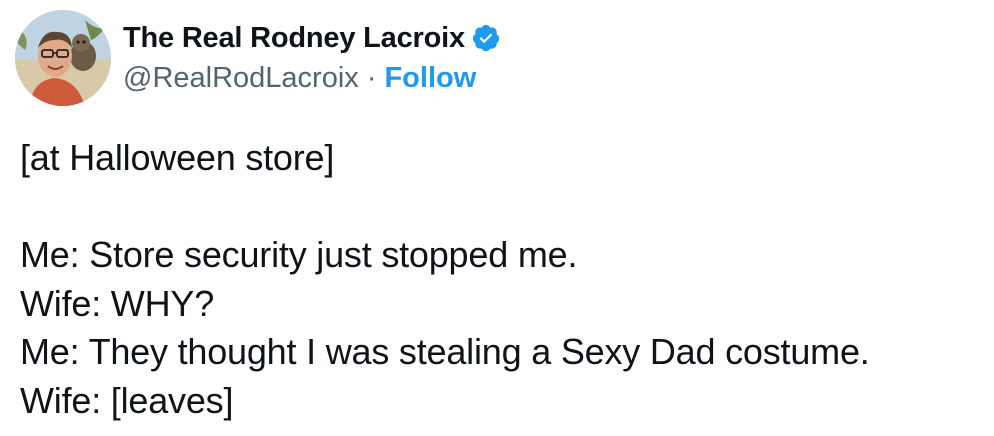 The width and height of the screenshot is (994, 436). What do you see at coordinates (241, 78) in the screenshot?
I see `author-handle: @RealRodLacroix` at bounding box center [241, 78].